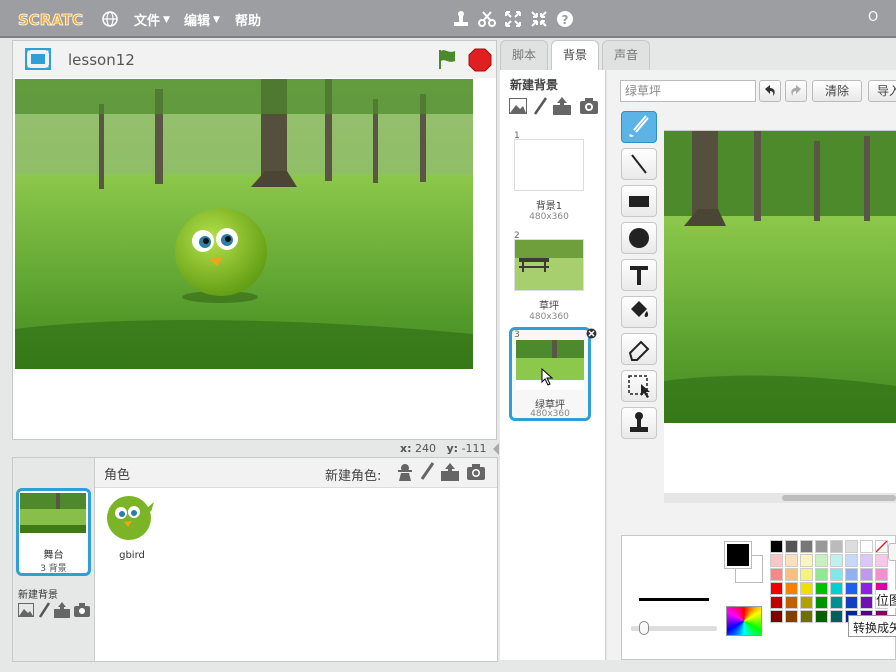 Image resolution: width=896 pixels, height=672 pixels. I want to click on primary-color, so click(738, 555).